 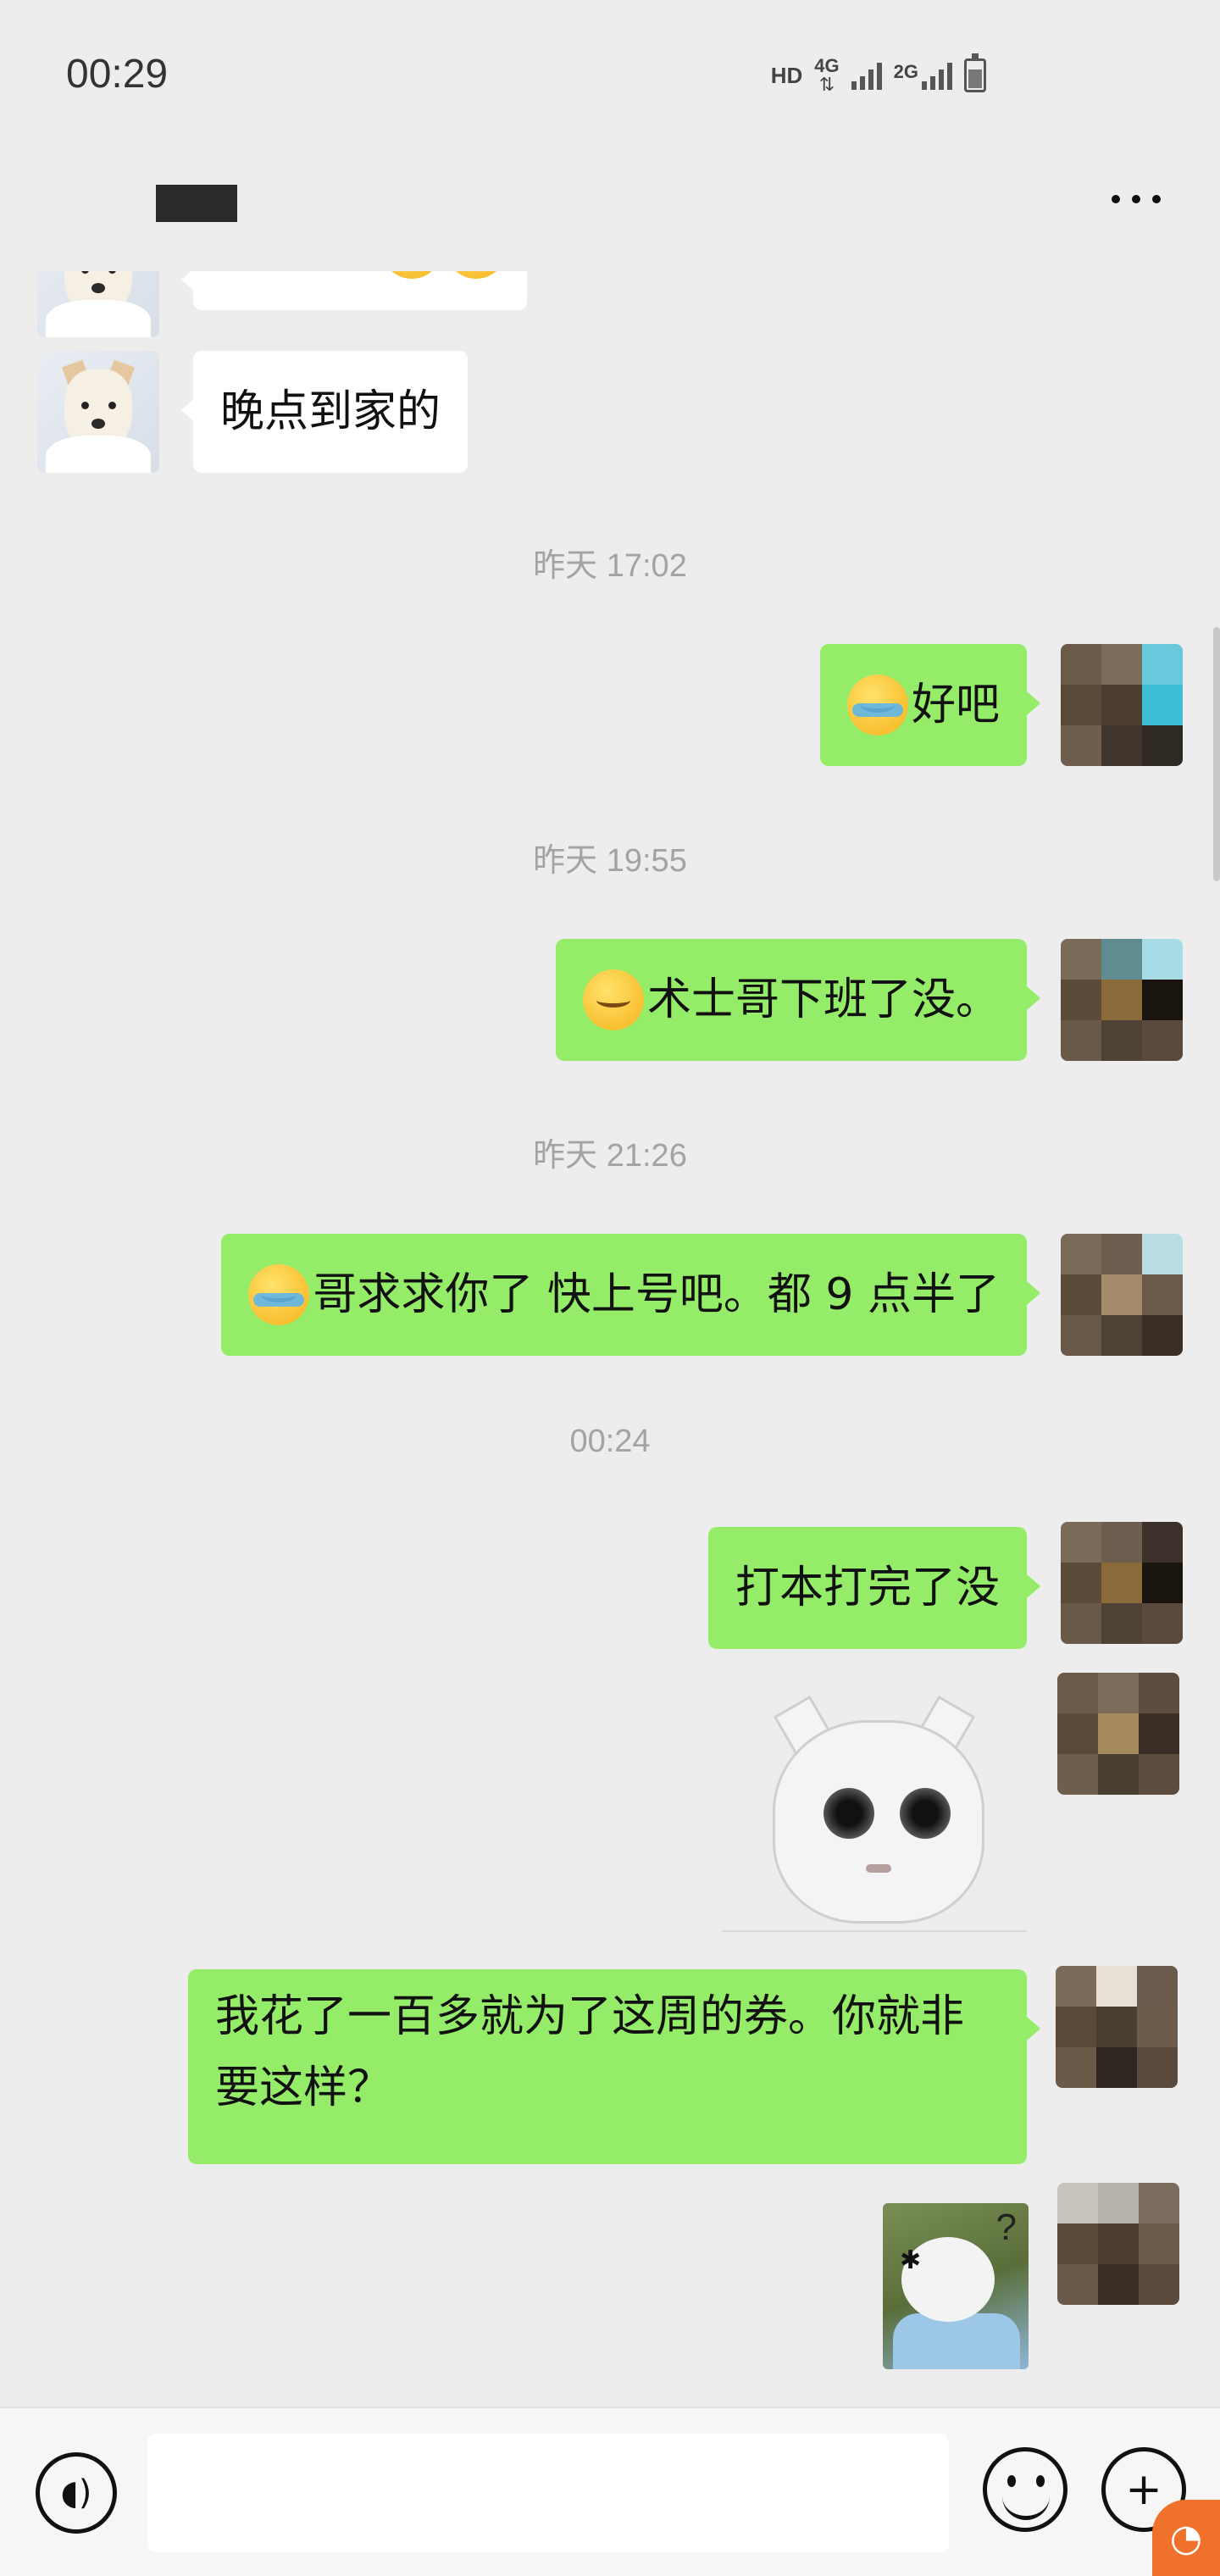 I want to click on panda-sticker, so click(x=874, y=1813).